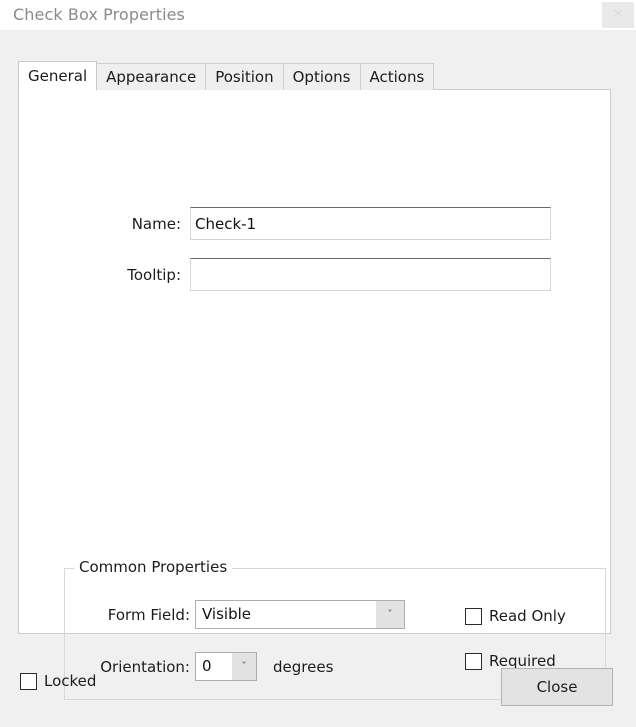 The width and height of the screenshot is (636, 727). Describe the element at coordinates (156, 223) in the screenshot. I see `name-label: Name:` at that location.